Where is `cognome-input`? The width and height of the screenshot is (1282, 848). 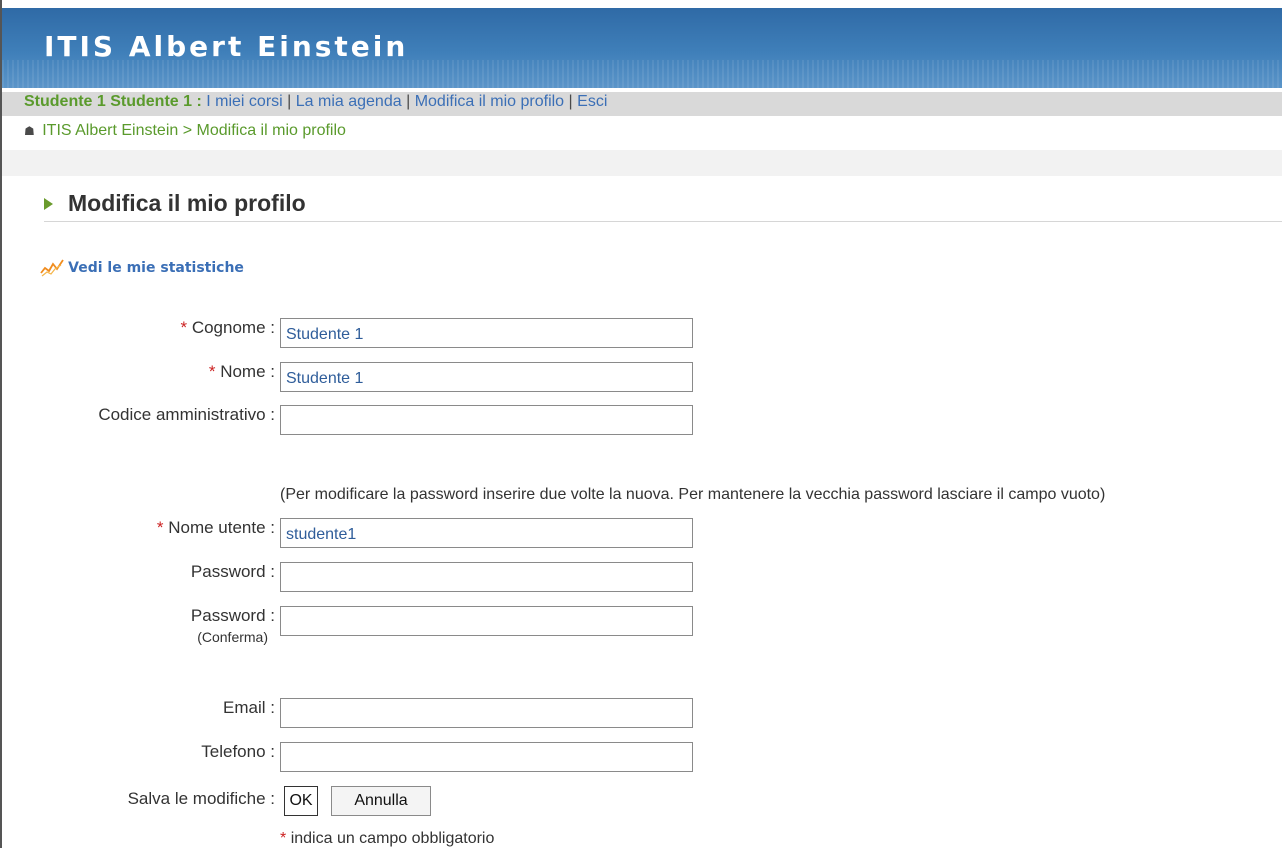
cognome-input is located at coordinates (486, 333).